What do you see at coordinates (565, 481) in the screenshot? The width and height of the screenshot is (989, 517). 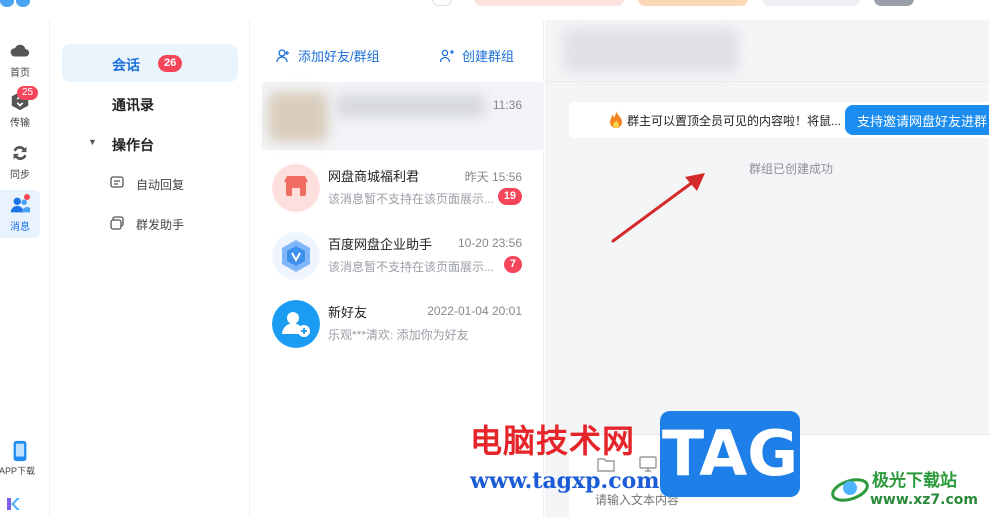 I see `watermark-site-url: www.tagxp.com` at bounding box center [565, 481].